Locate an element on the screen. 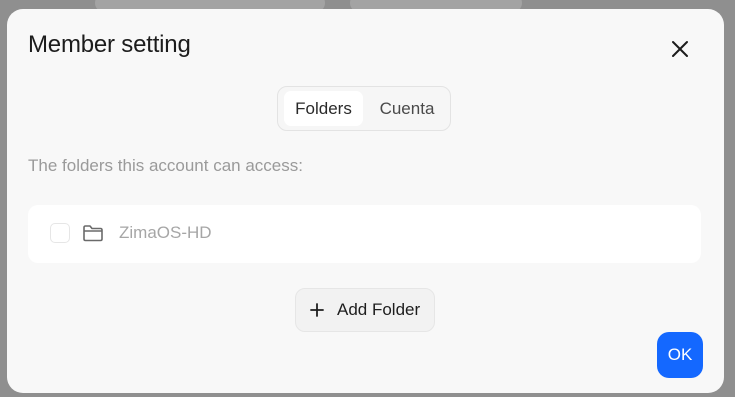 The image size is (735, 397). tab-bar: Folders Cuenta is located at coordinates (364, 108).